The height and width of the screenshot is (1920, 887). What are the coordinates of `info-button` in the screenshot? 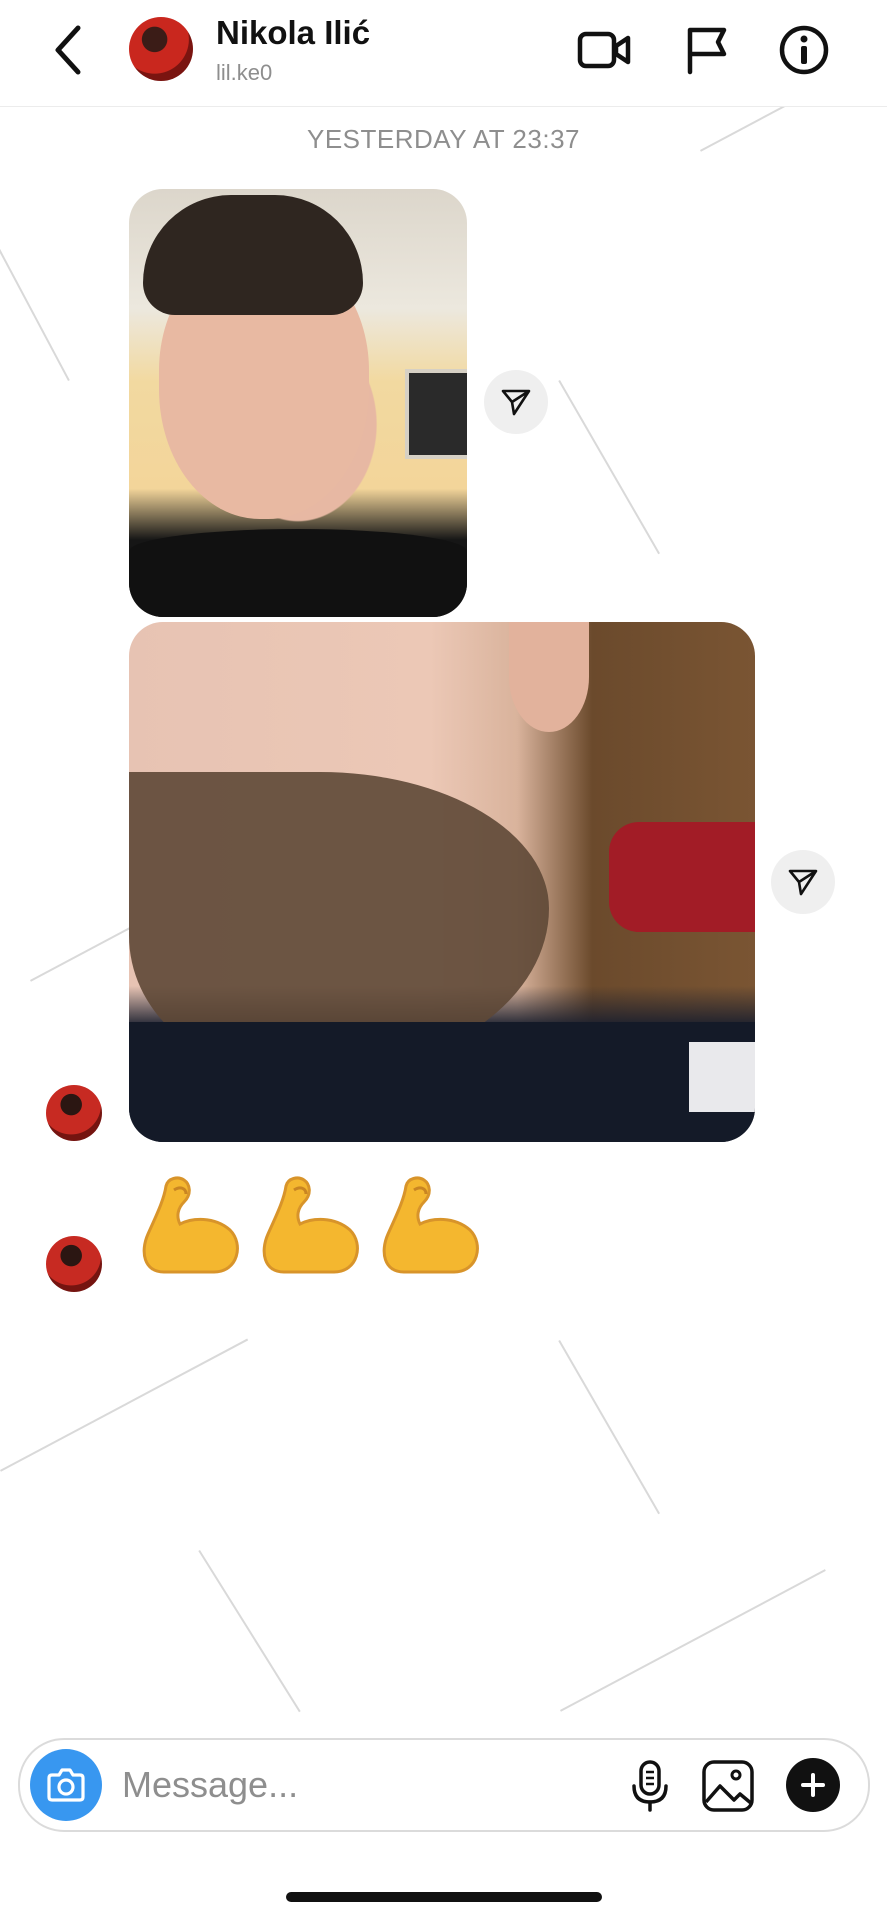 It's located at (804, 50).